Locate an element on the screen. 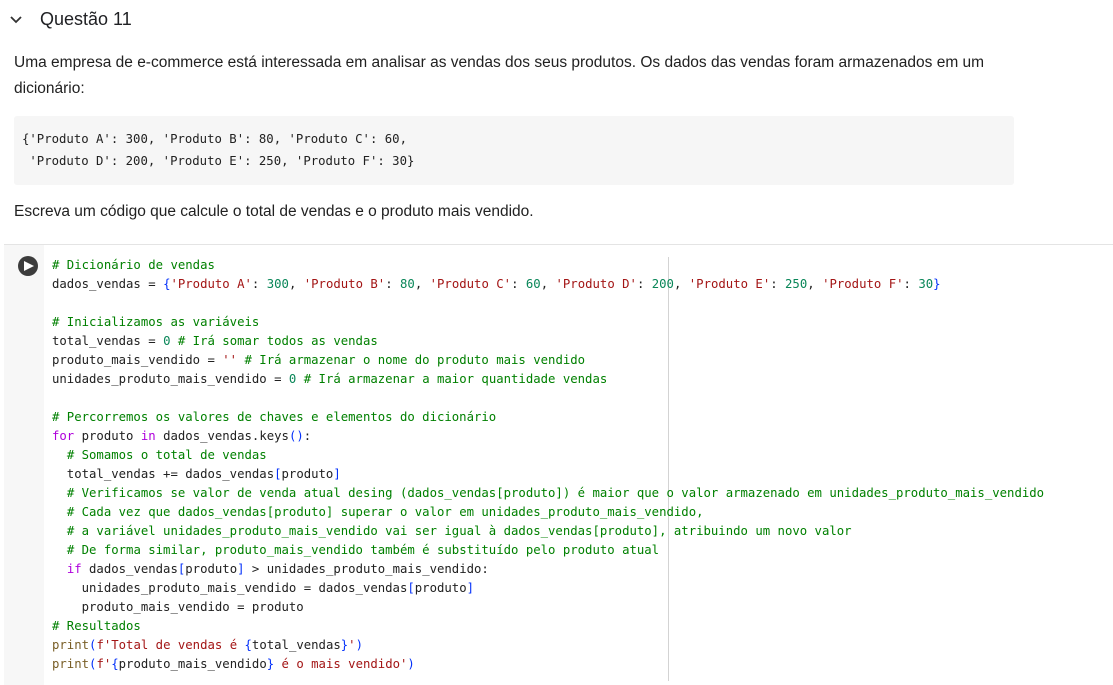 The width and height of the screenshot is (1113, 685). code-line: # Somamos o total de vendas is located at coordinates (548, 455).